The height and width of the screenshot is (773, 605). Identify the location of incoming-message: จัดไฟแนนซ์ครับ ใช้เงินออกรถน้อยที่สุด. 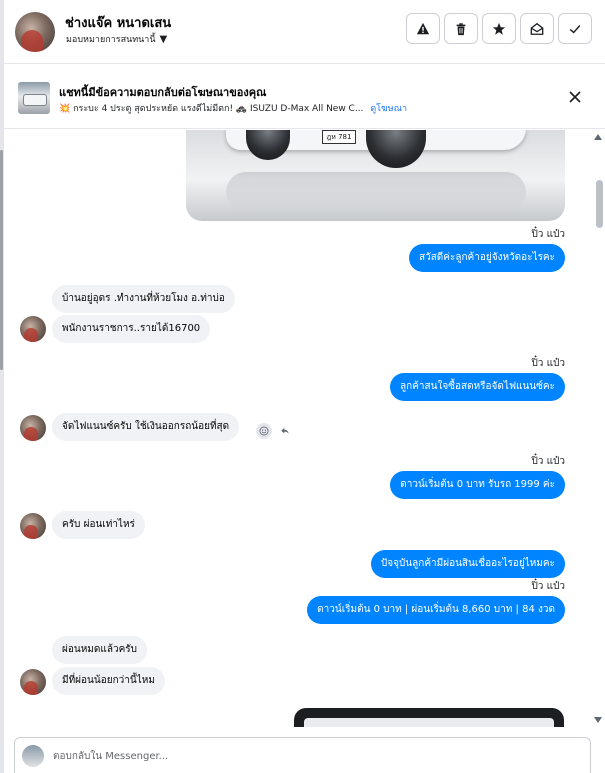
(146, 427).